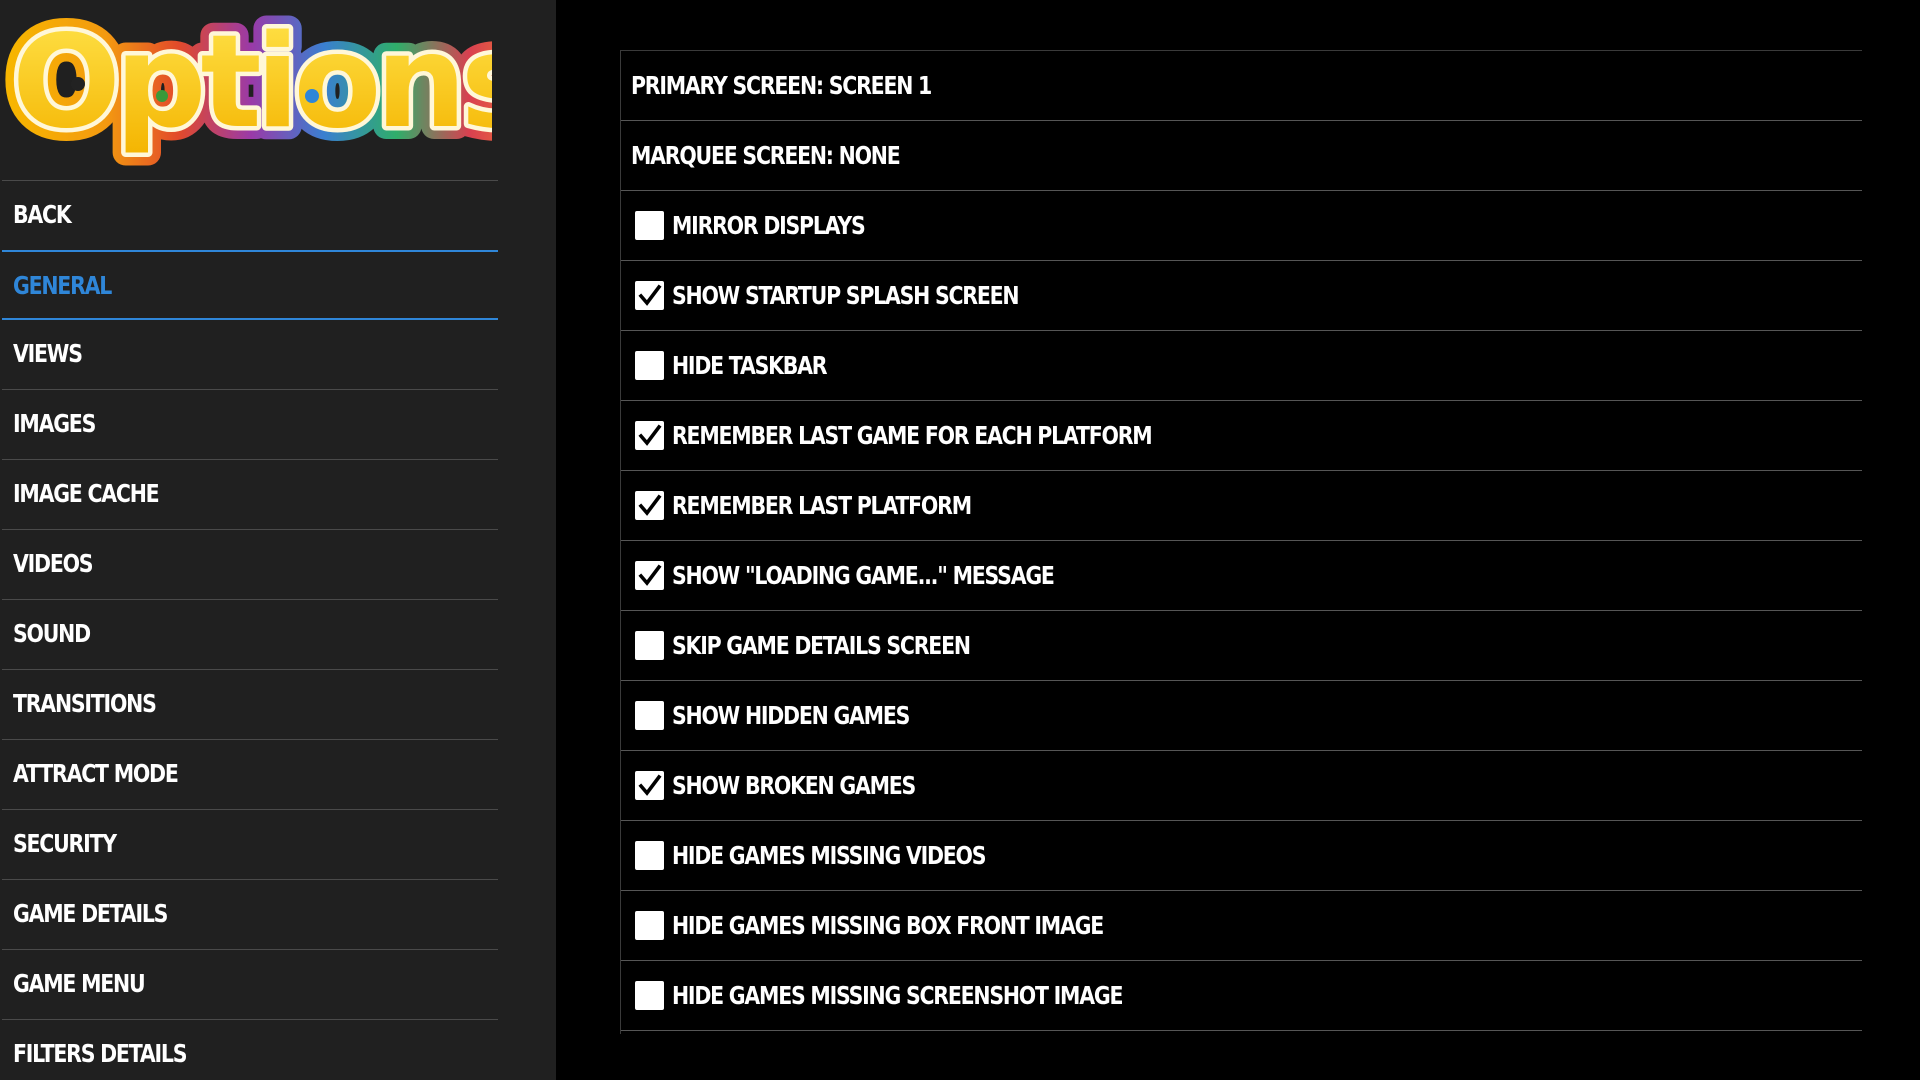 This screenshot has width=1920, height=1080. Describe the element at coordinates (275, 86) in the screenshot. I see `options-logo: Options Options Options` at that location.